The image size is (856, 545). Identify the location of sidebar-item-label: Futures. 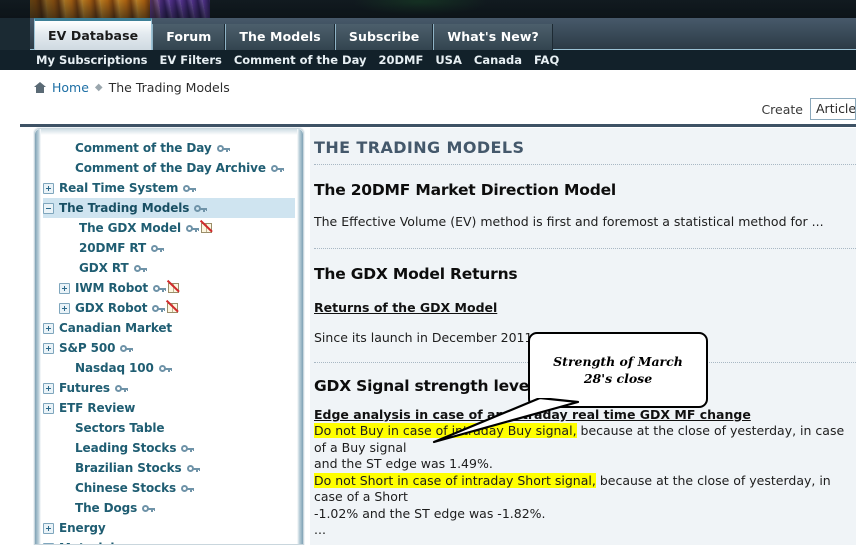
(84, 388).